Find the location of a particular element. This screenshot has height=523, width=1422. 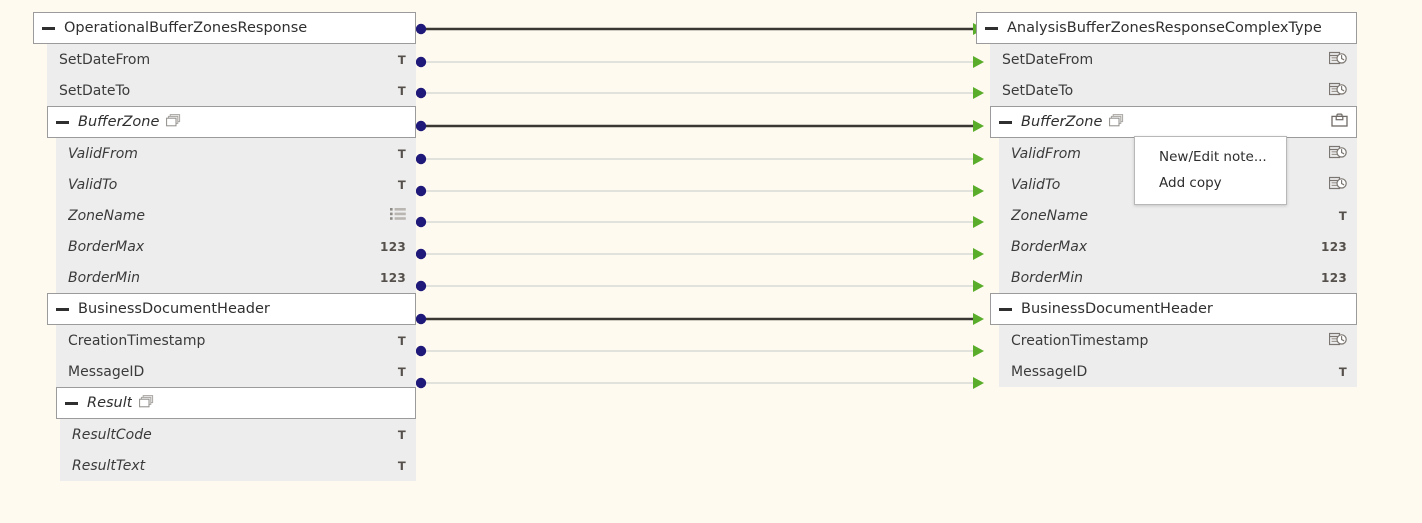

schema-field-node: SetDateFrom T is located at coordinates (231, 59).